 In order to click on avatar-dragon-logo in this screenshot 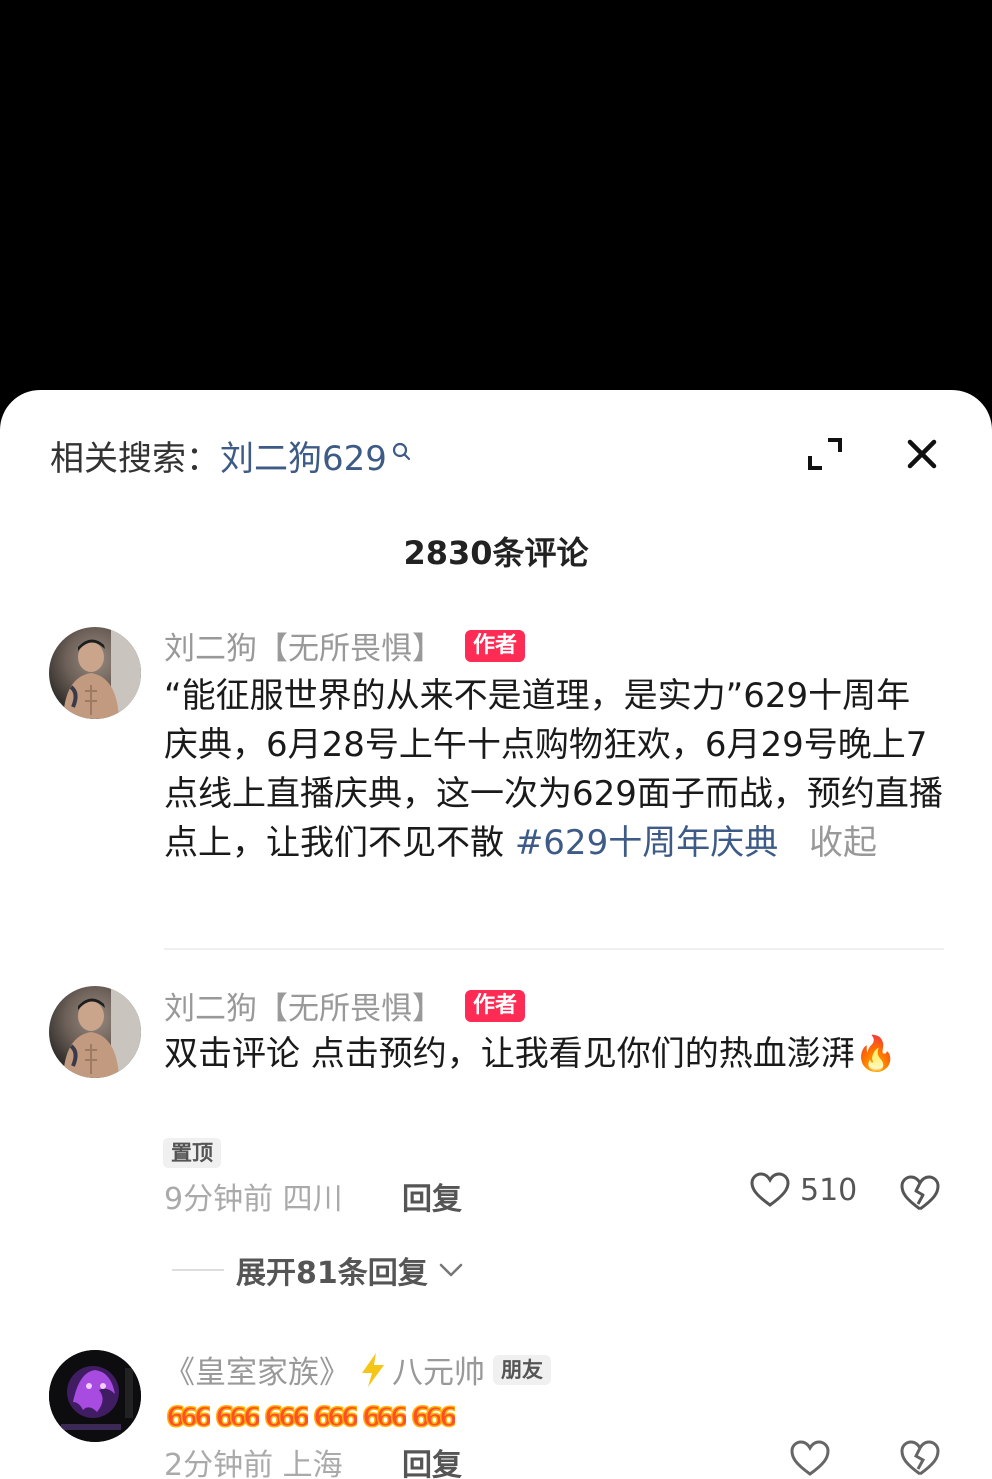, I will do `click(95, 1396)`.